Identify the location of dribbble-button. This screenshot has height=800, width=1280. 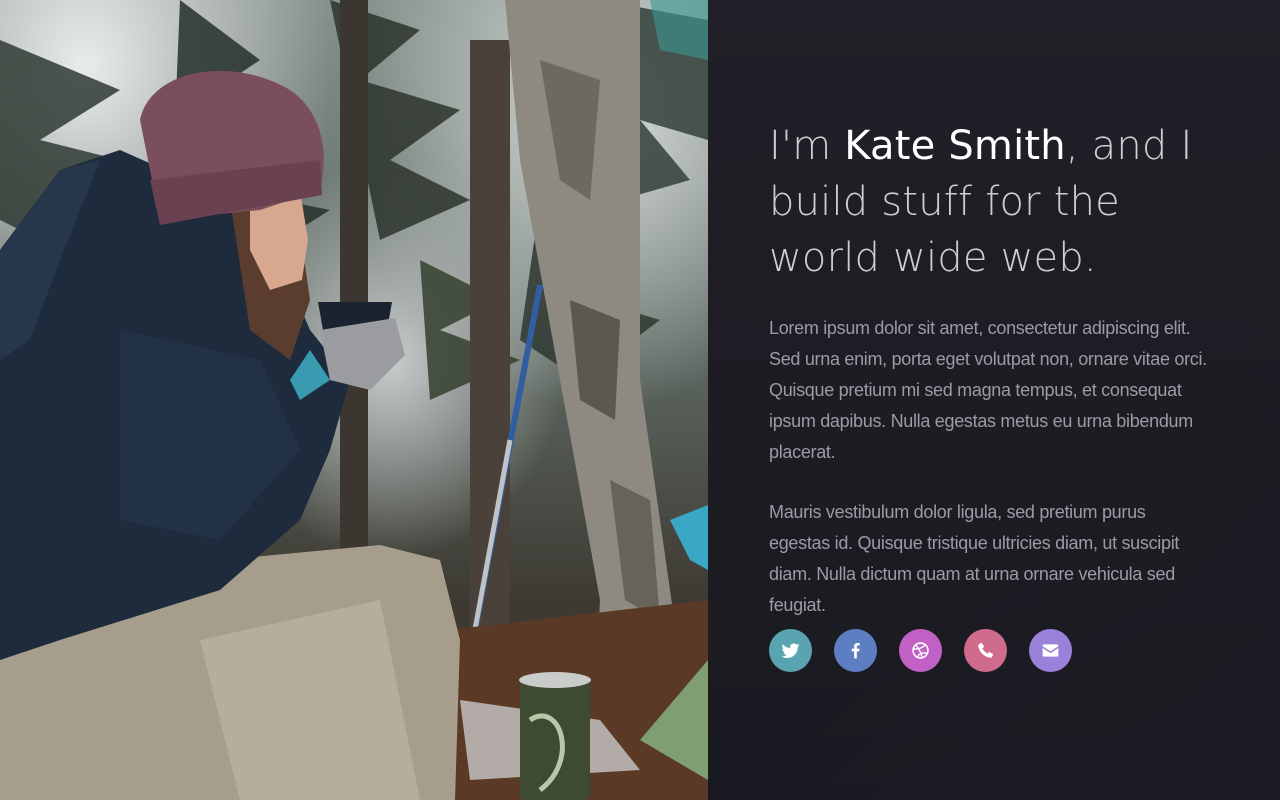
(920, 650).